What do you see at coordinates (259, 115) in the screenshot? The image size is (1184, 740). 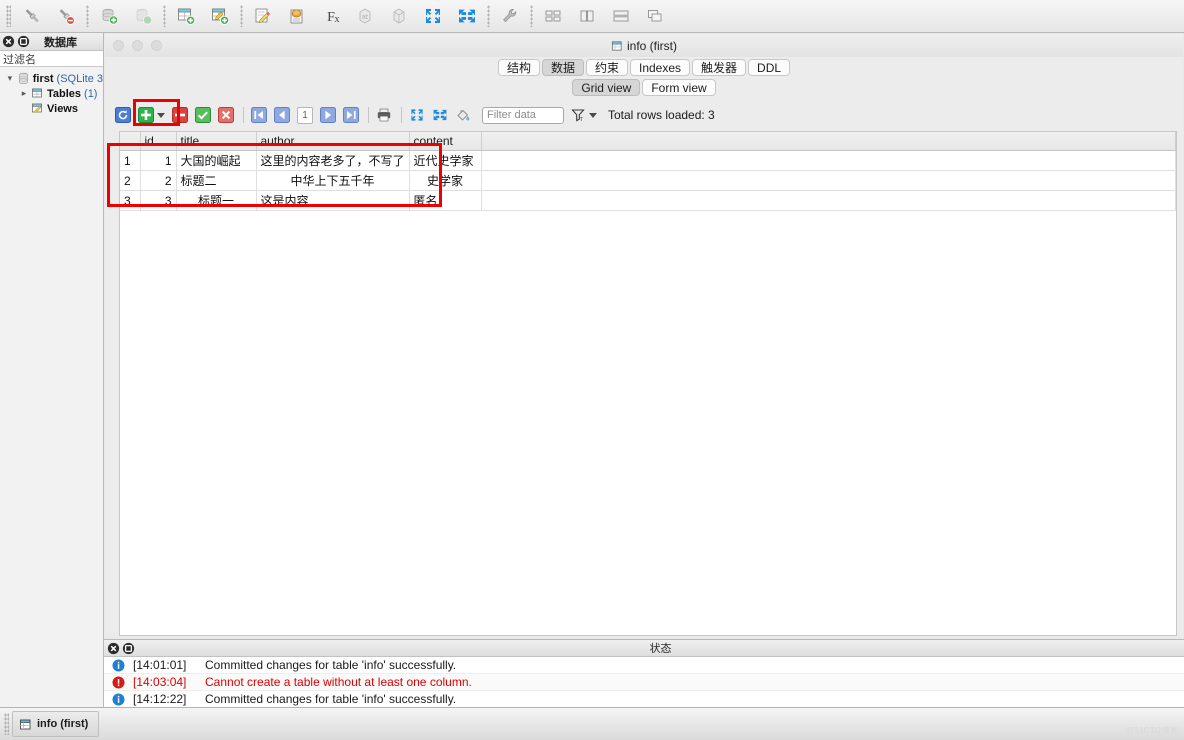 I see `first-page-button` at bounding box center [259, 115].